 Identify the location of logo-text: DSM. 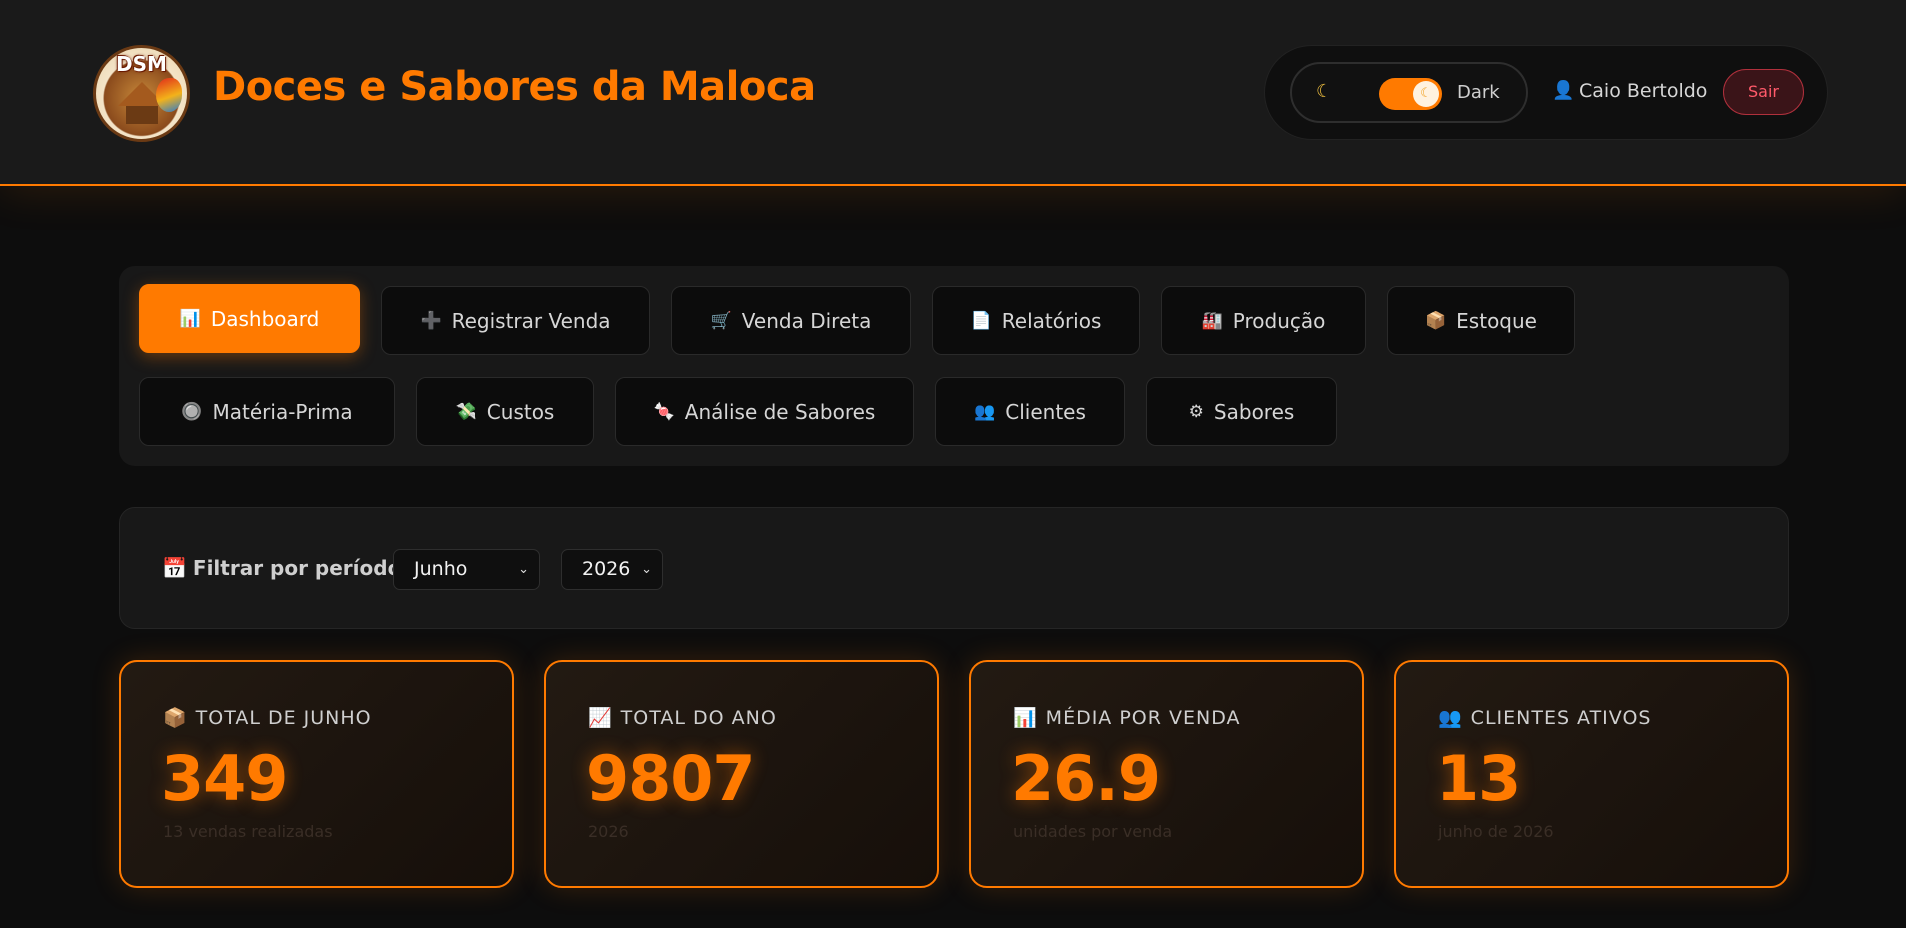
(141, 64).